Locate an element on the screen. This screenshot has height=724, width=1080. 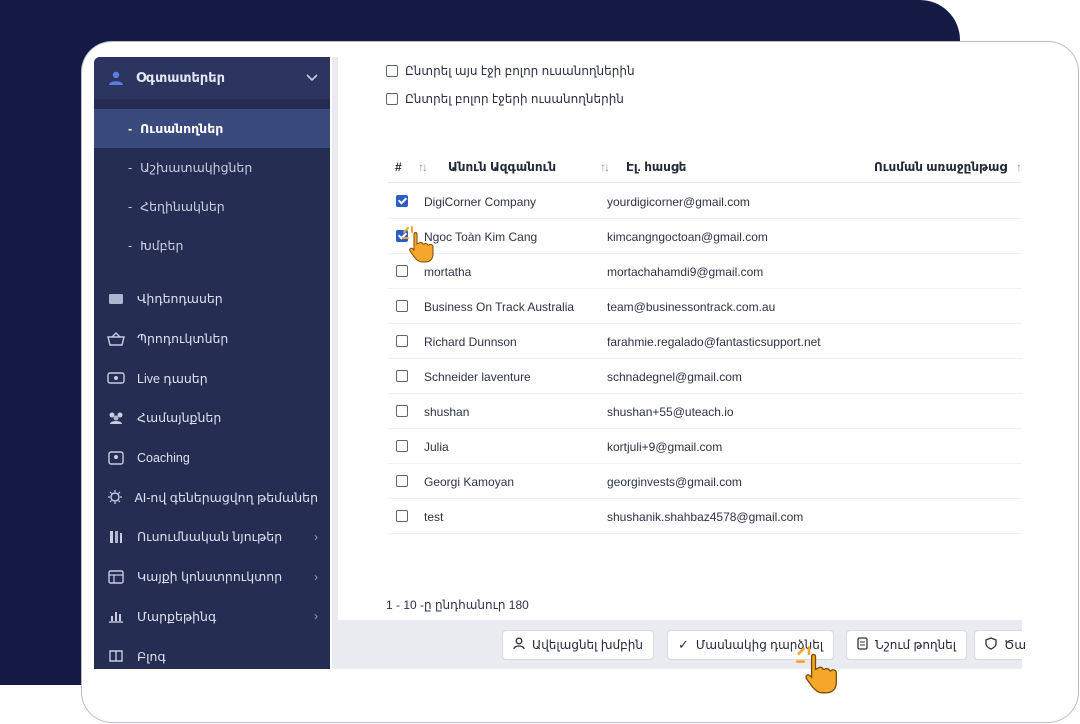
student-email: georginvests@gmail.com is located at coordinates (674, 482).